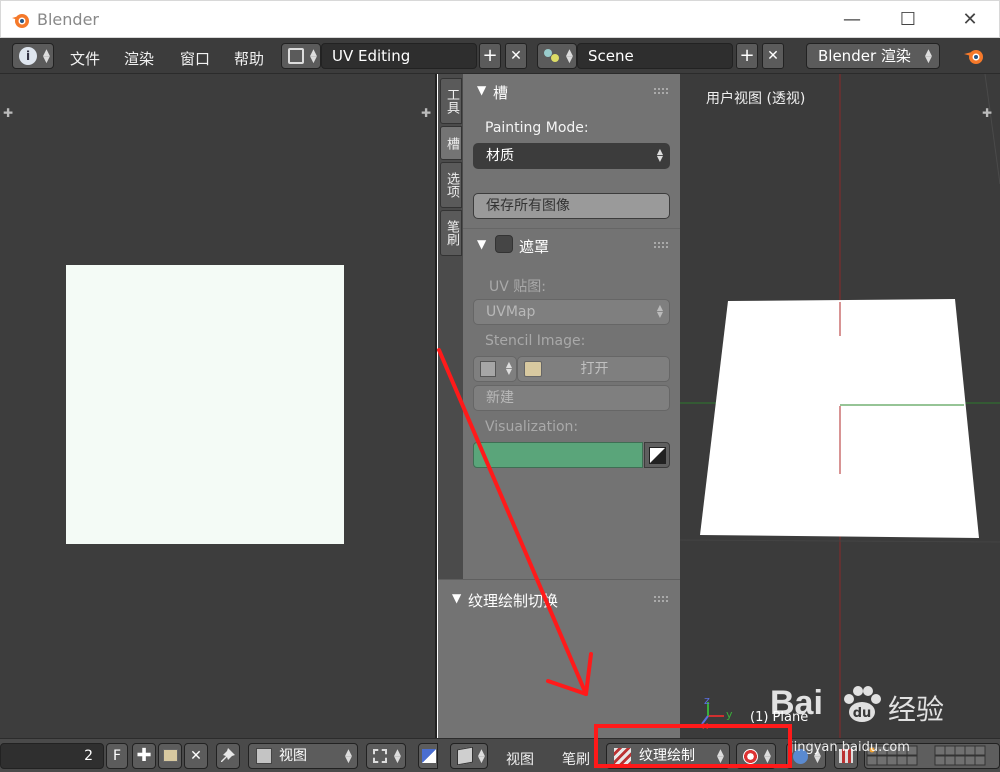 This screenshot has width=1000, height=772. Describe the element at coordinates (916, 709) in the screenshot. I see `watermark-brand-suffix: 经验` at that location.